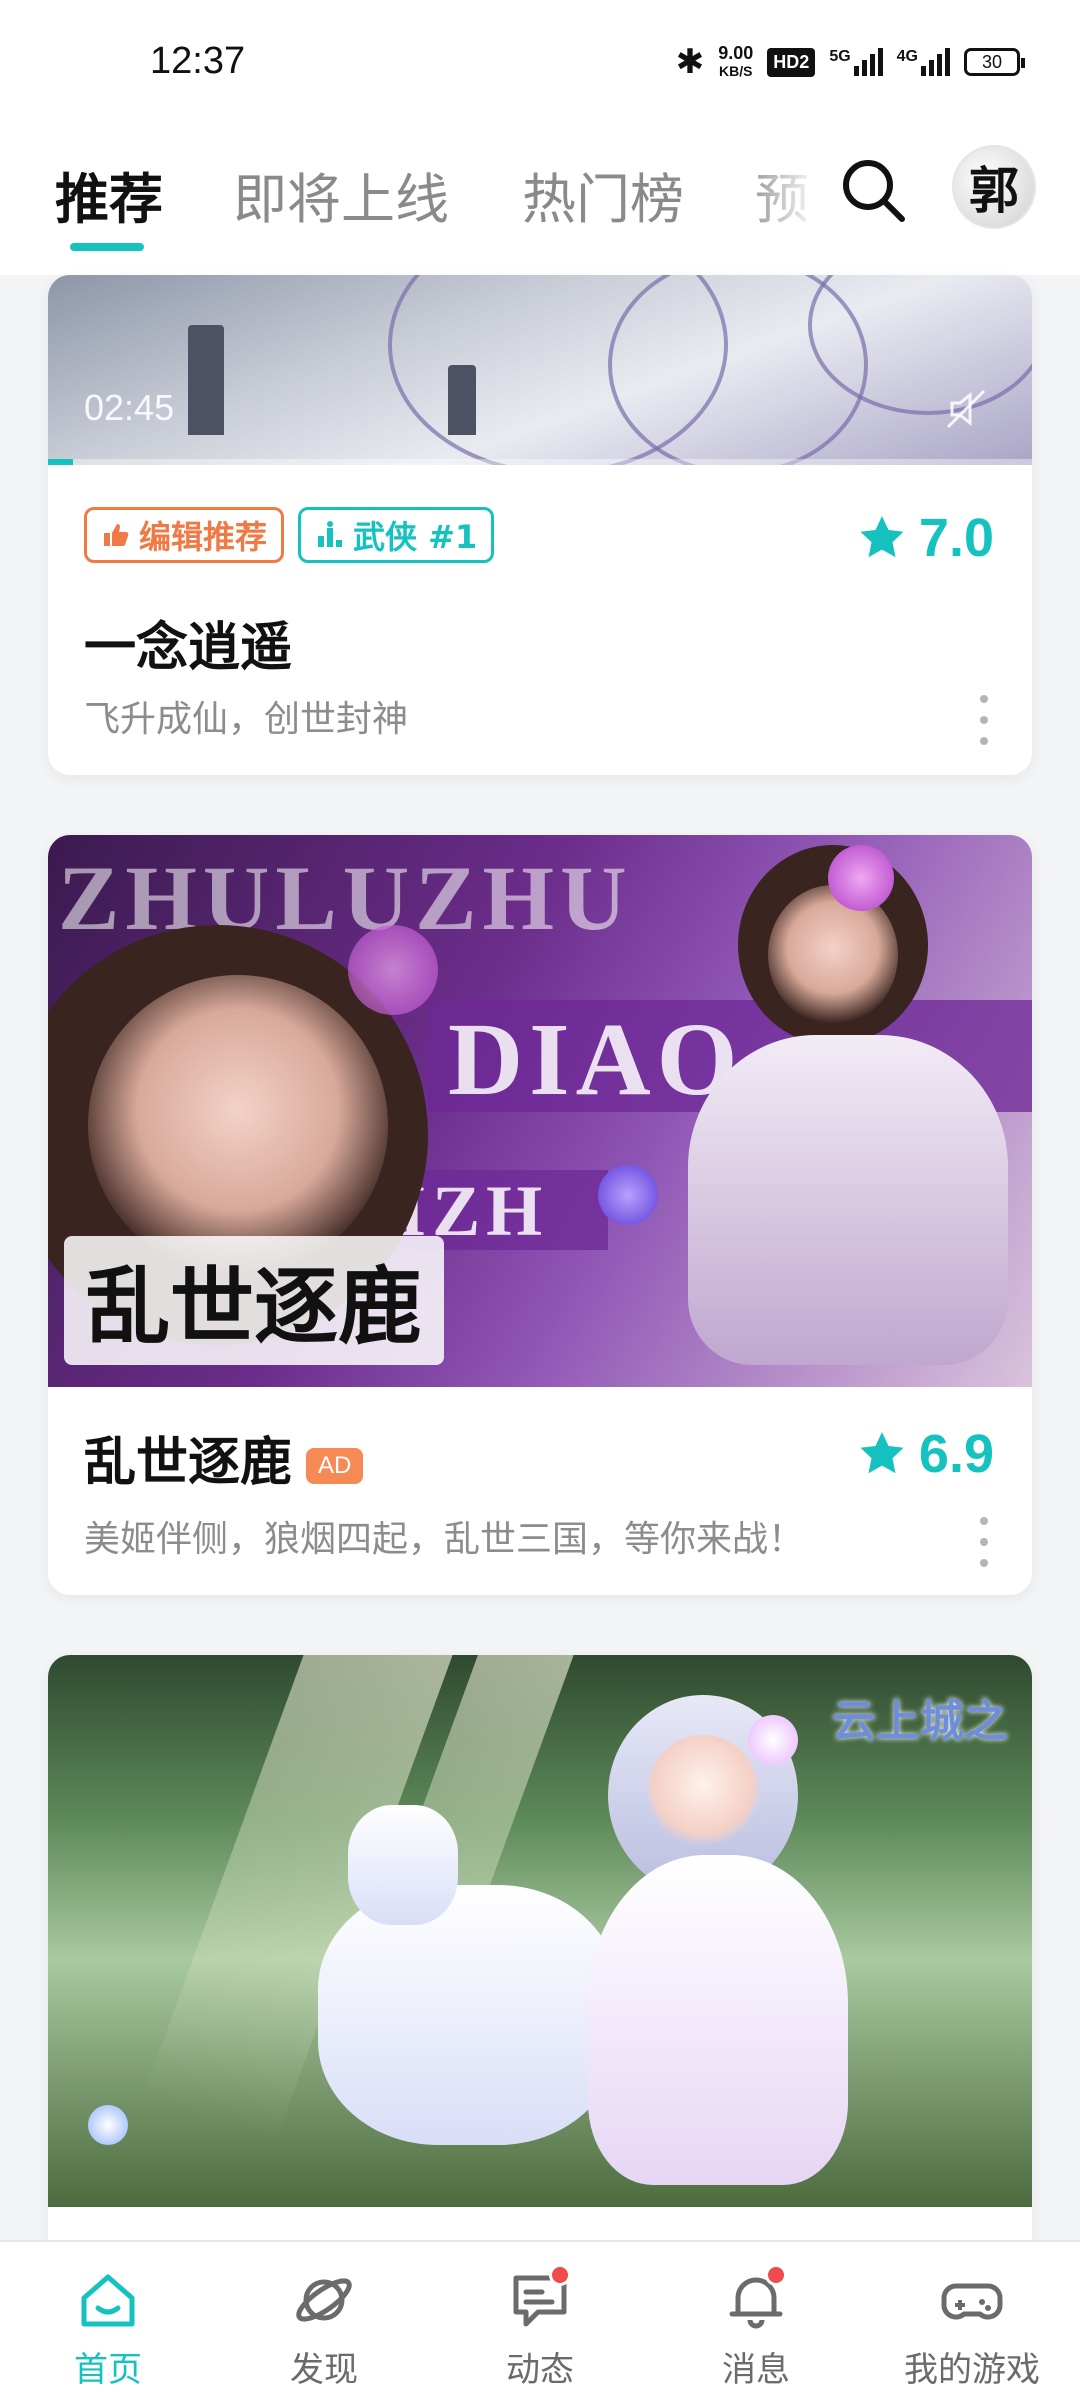 This screenshot has width=1080, height=2400. What do you see at coordinates (107, 247) in the screenshot?
I see `active-tab-indicator` at bounding box center [107, 247].